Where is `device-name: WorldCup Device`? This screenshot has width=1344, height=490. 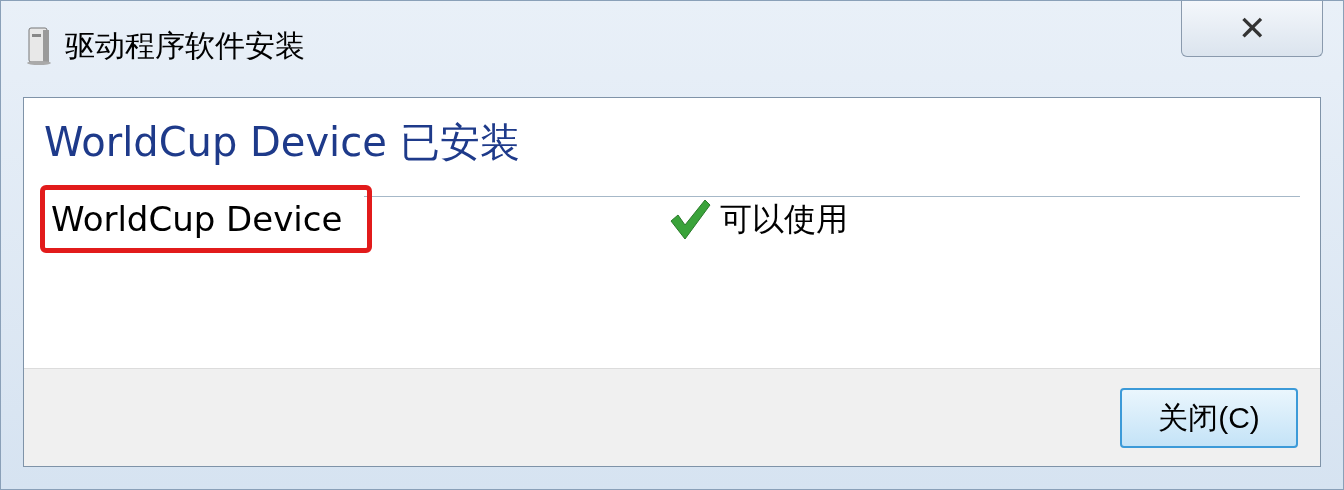 device-name: WorldCup Device is located at coordinates (206, 219).